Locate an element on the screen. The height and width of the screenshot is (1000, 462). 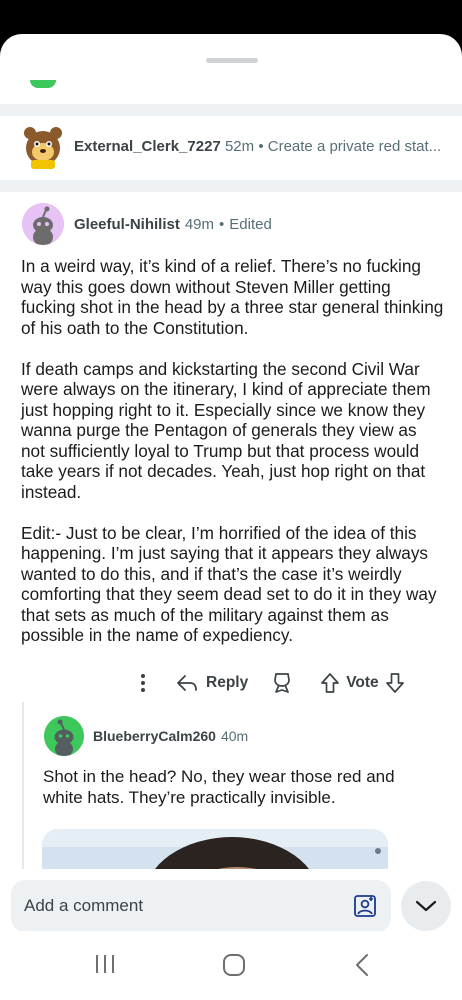
more-vertical-icon is located at coordinates (143, 683).